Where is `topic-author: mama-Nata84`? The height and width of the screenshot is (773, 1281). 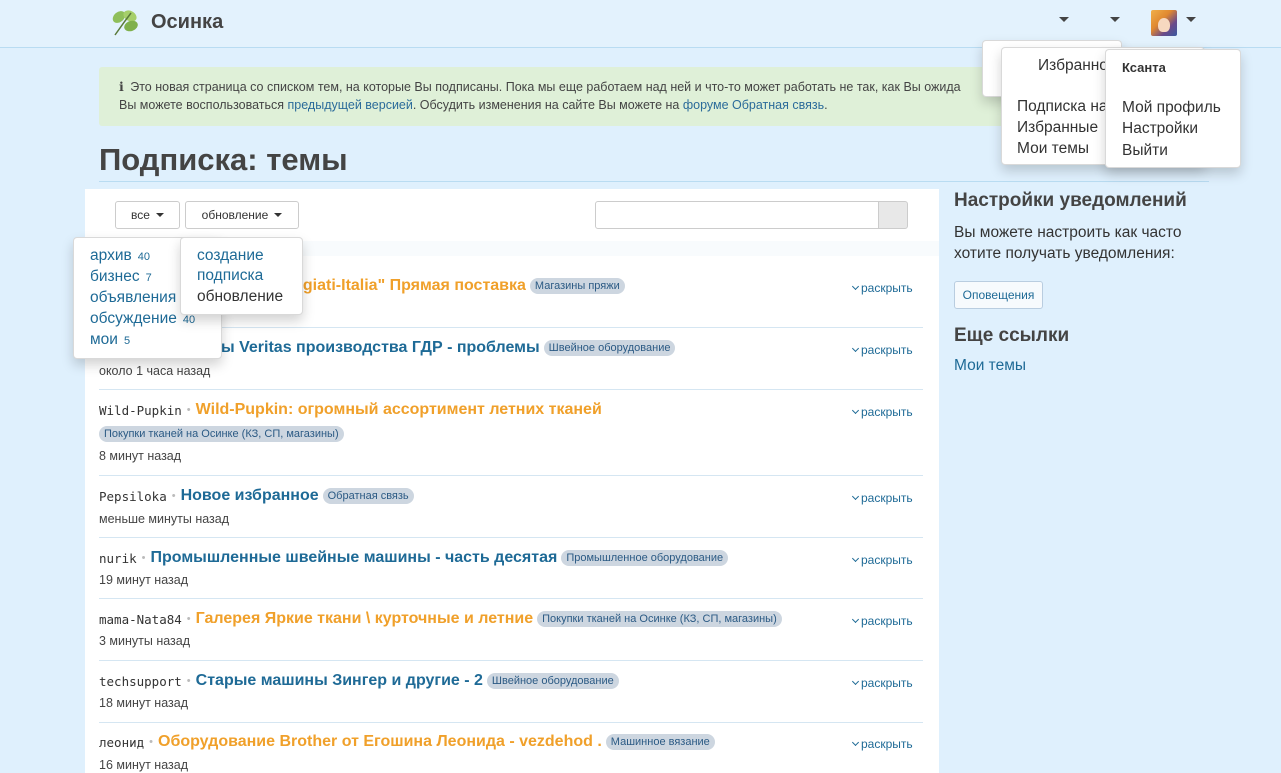 topic-author: mama-Nata84 is located at coordinates (140, 619).